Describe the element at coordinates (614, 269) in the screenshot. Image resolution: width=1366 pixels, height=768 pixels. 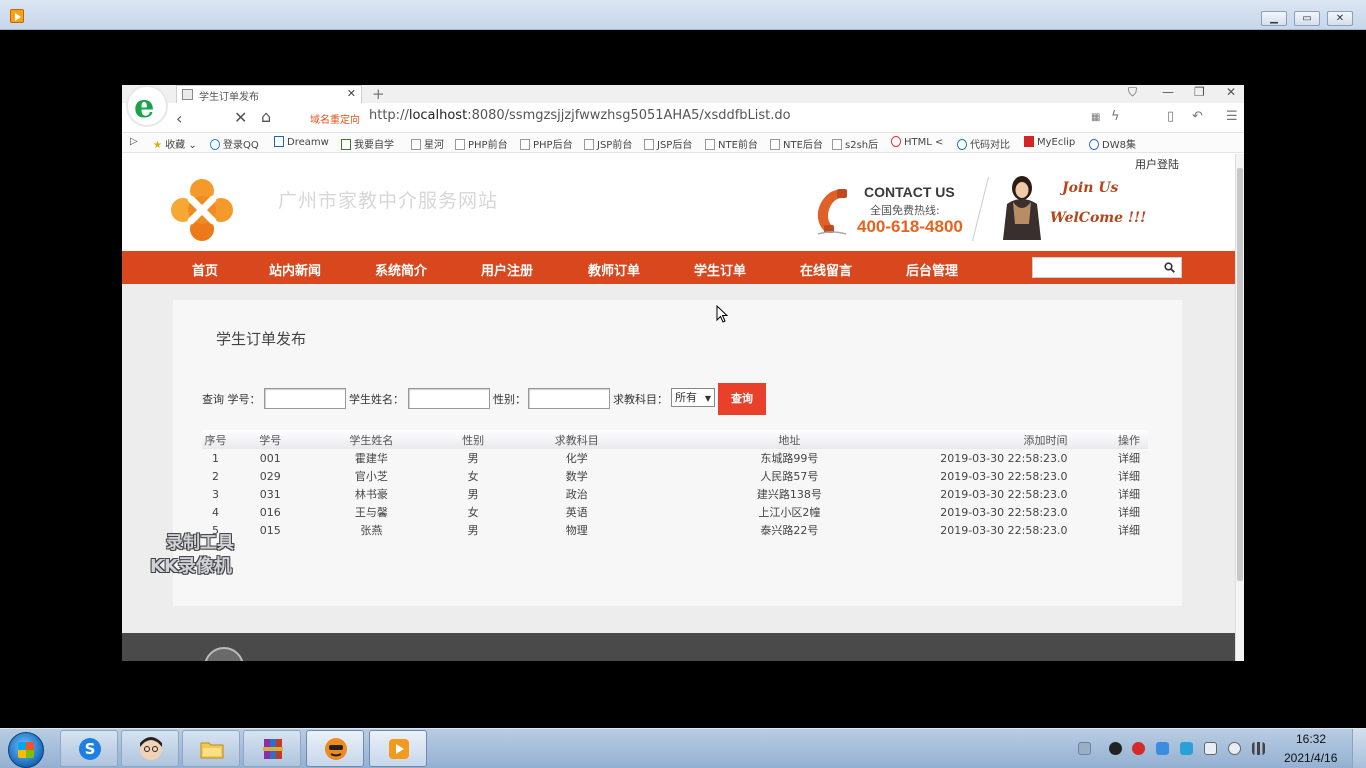
I see `nav-teacher-orders: 教师订单` at that location.